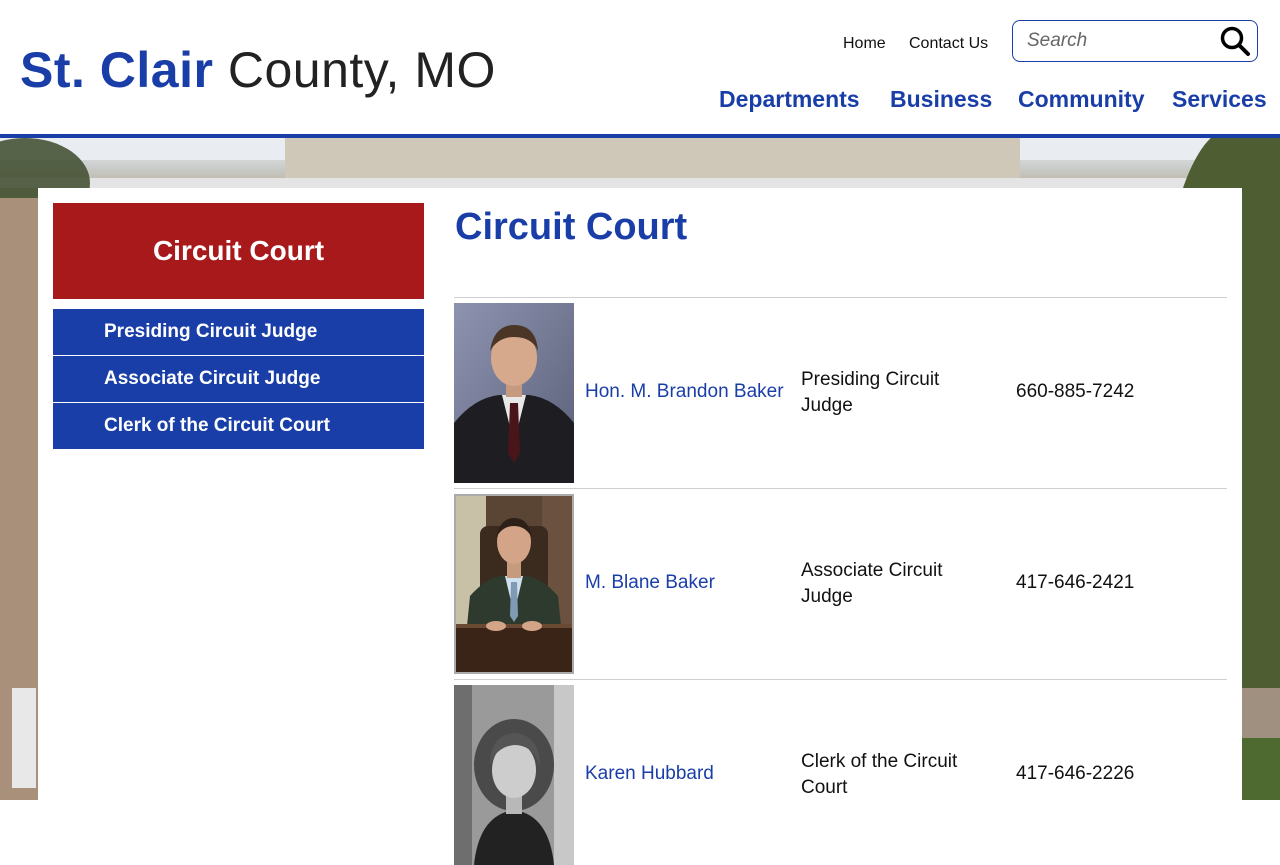 The width and height of the screenshot is (1280, 865). Describe the element at coordinates (1081, 99) in the screenshot. I see `nav-community: Community` at that location.